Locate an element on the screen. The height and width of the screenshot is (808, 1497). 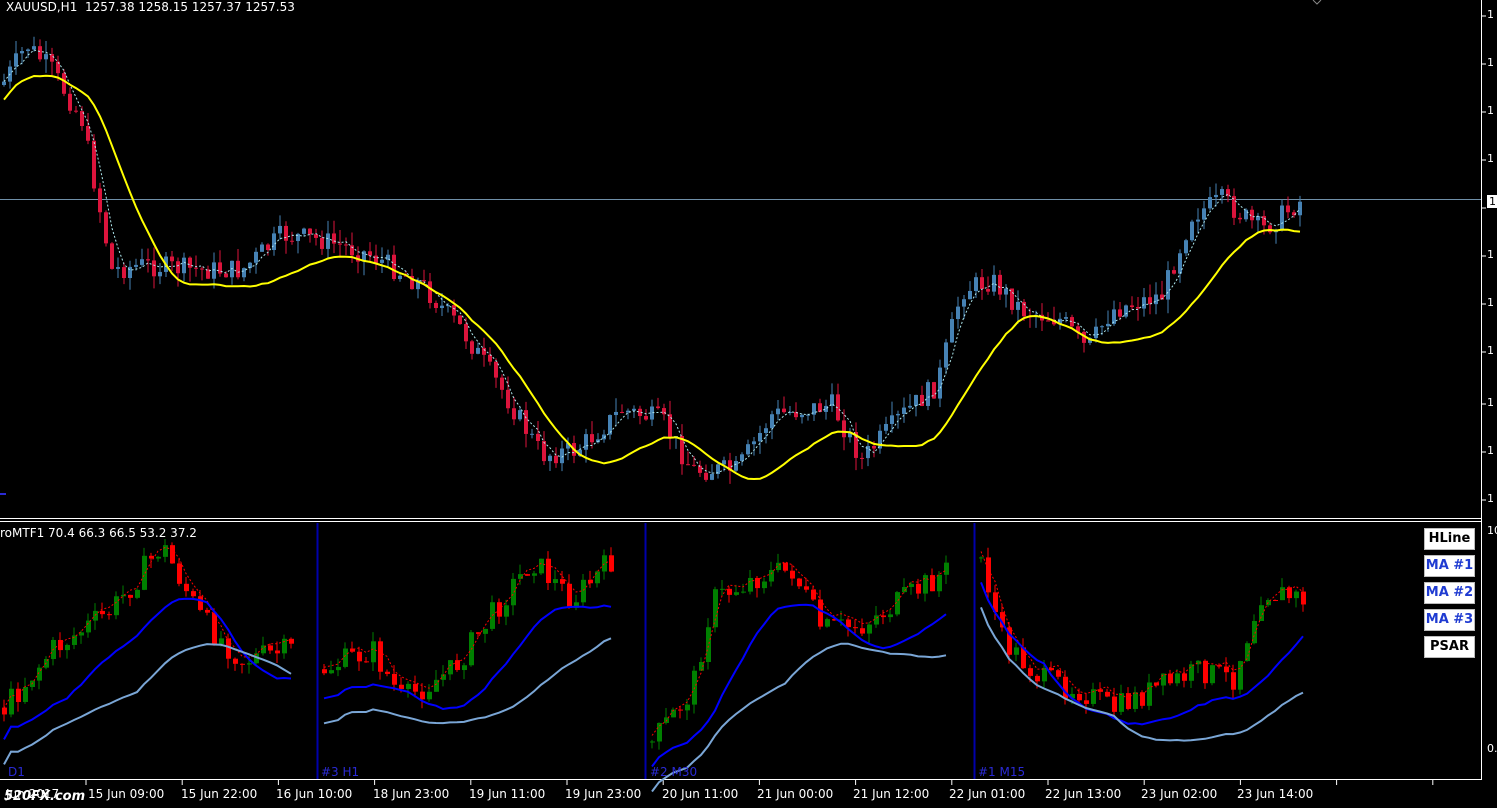
price-label: 1 is located at coordinates (1490, 450).